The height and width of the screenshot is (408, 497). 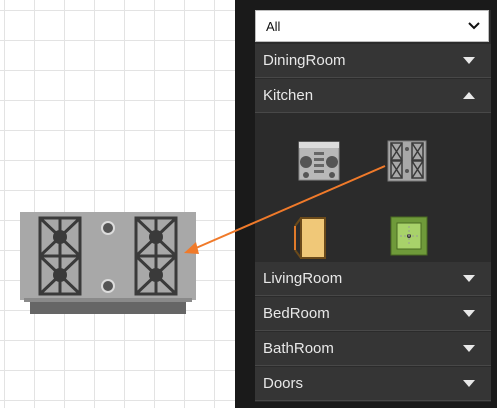 What do you see at coordinates (474, 26) in the screenshot?
I see `chevron-down-icon` at bounding box center [474, 26].